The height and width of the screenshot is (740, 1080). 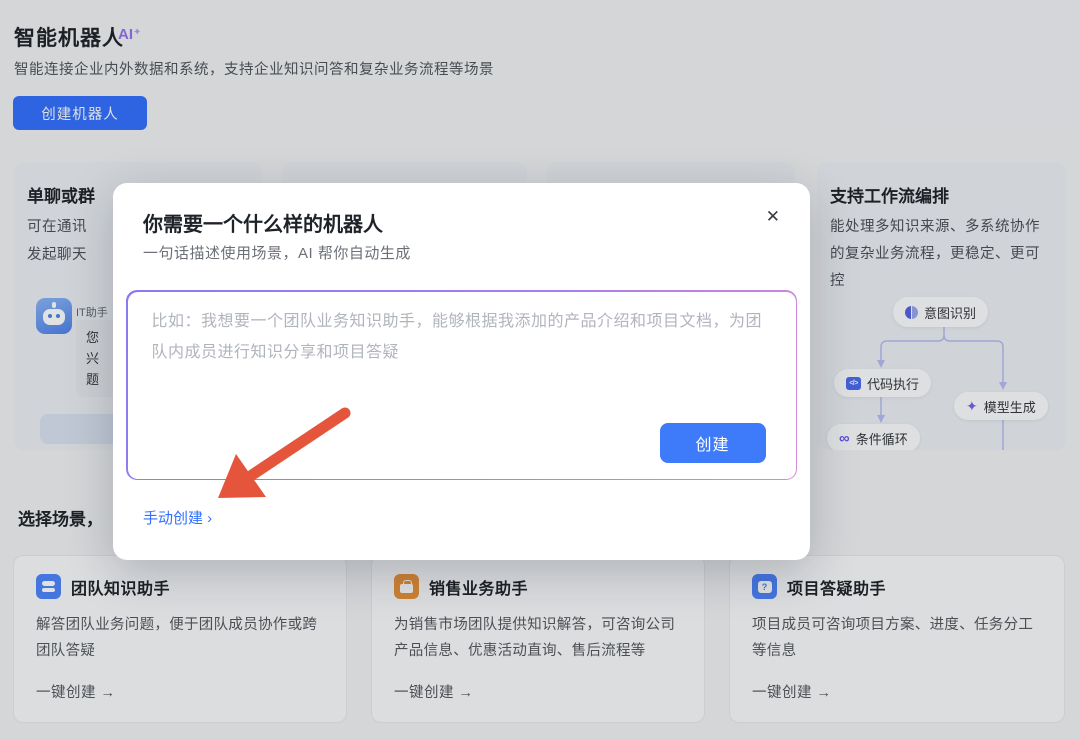 What do you see at coordinates (712, 442) in the screenshot?
I see `modal-create-button: 创建` at bounding box center [712, 442].